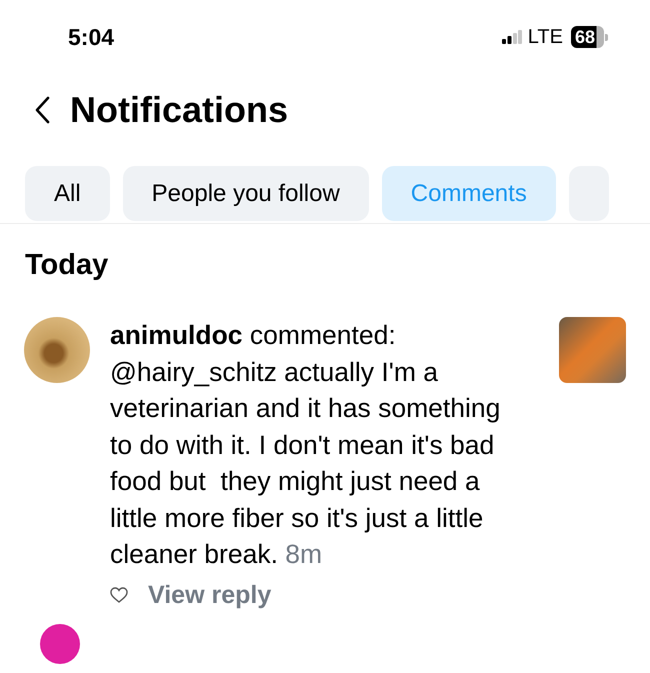  Describe the element at coordinates (512, 37) in the screenshot. I see `signal-icon` at that location.